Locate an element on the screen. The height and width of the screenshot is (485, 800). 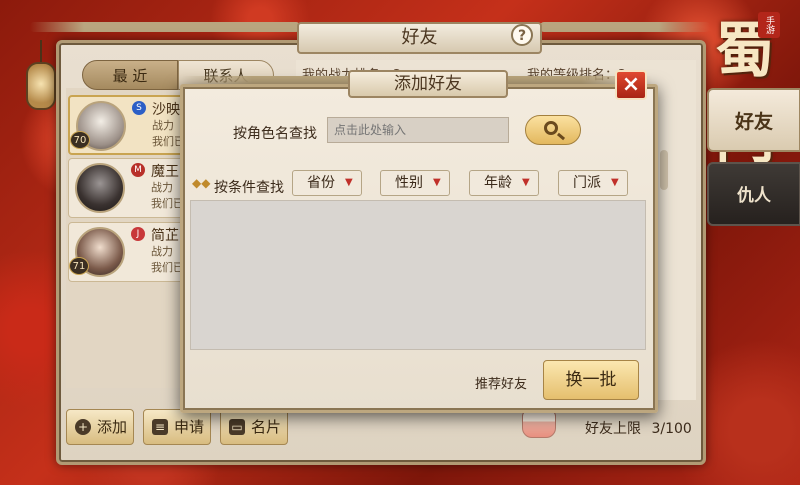
title-ornament-left is located at coordinates (165, 27).